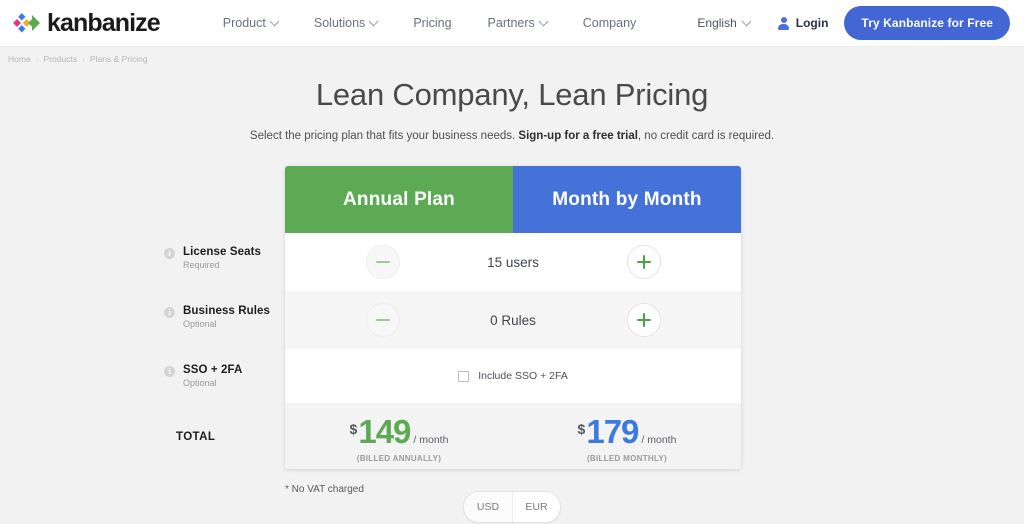  What do you see at coordinates (627, 199) in the screenshot?
I see `tab-month-by-month: Month by Month` at bounding box center [627, 199].